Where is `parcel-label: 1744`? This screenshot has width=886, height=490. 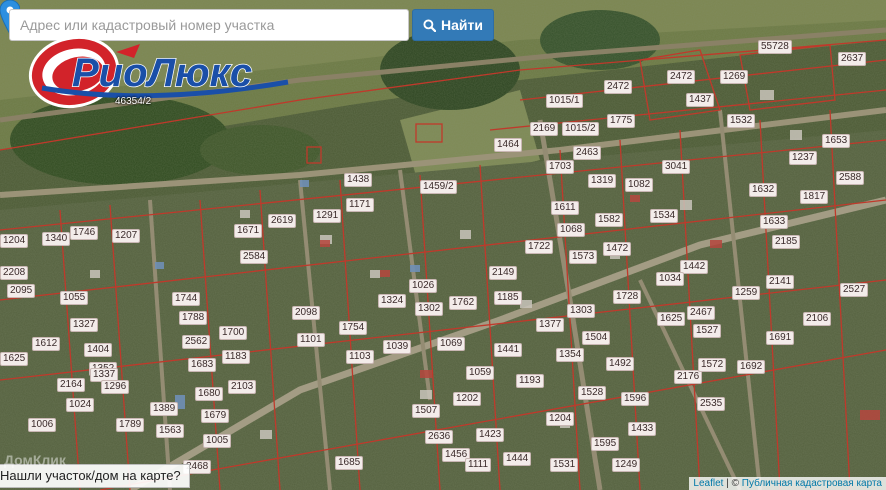
parcel-label: 1744 is located at coordinates (186, 299).